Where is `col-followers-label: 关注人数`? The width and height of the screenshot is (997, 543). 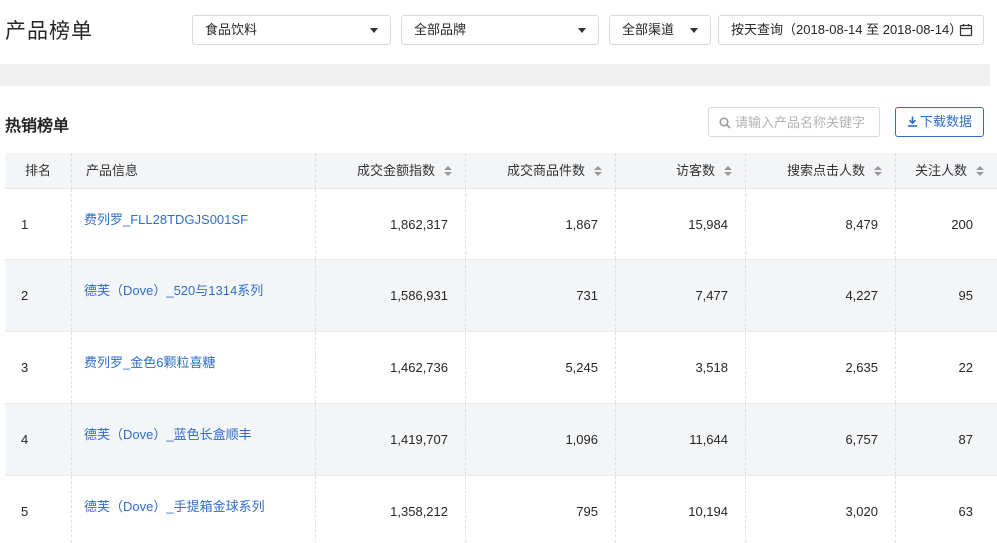 col-followers-label: 关注人数 is located at coordinates (940, 170).